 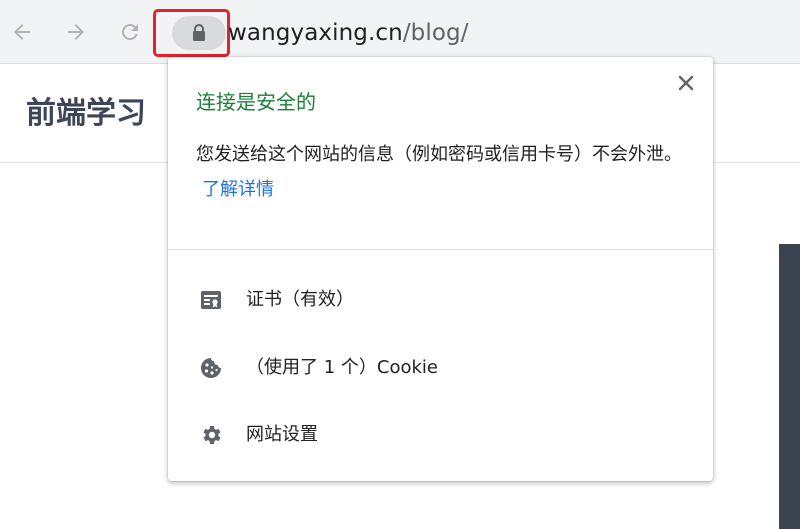 What do you see at coordinates (238, 189) in the screenshot?
I see `learn-more-link: 了解详情` at bounding box center [238, 189].